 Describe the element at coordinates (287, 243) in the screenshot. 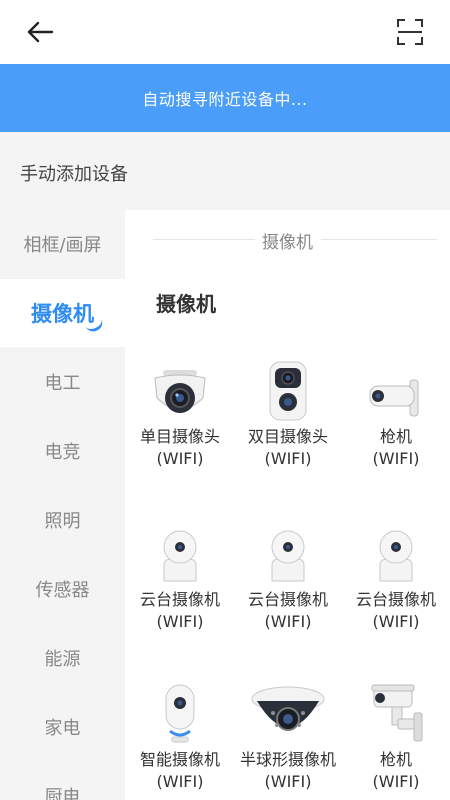

I see `divider-title: 摄像机` at that location.